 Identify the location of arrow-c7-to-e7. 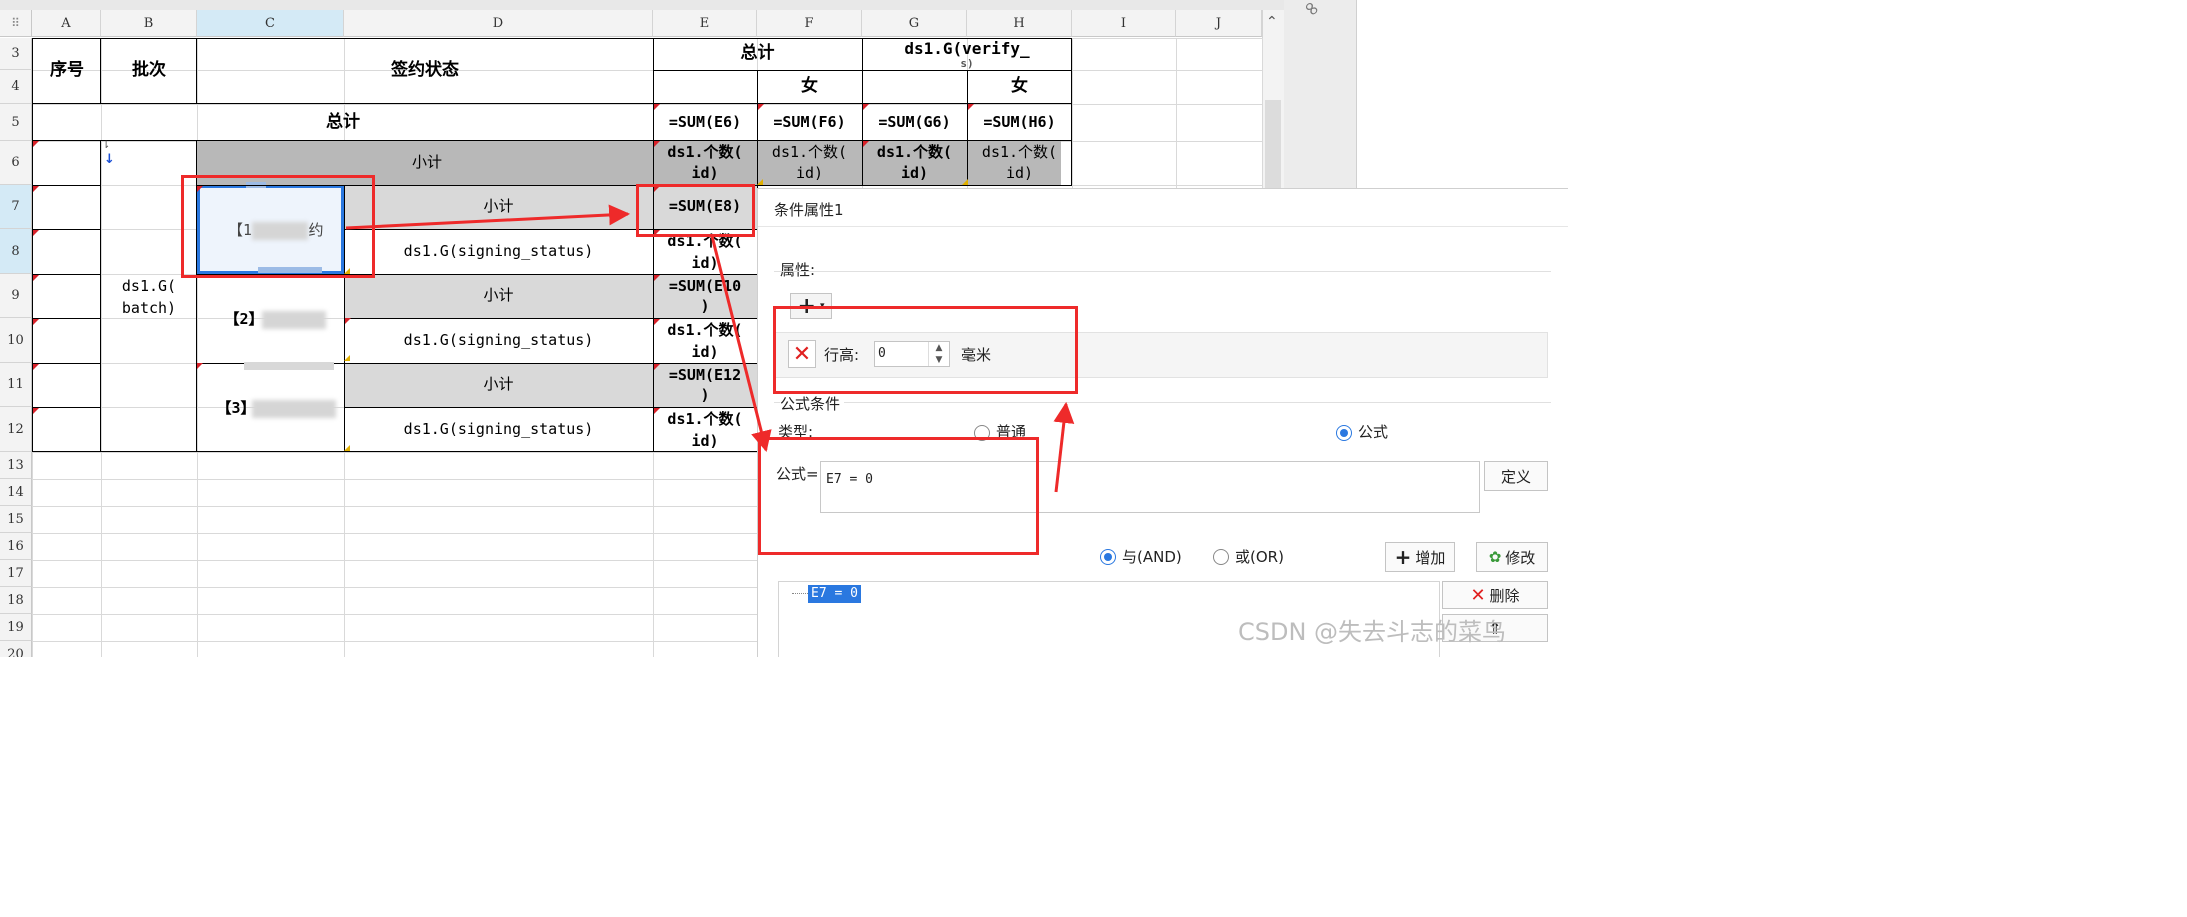
(488, 217).